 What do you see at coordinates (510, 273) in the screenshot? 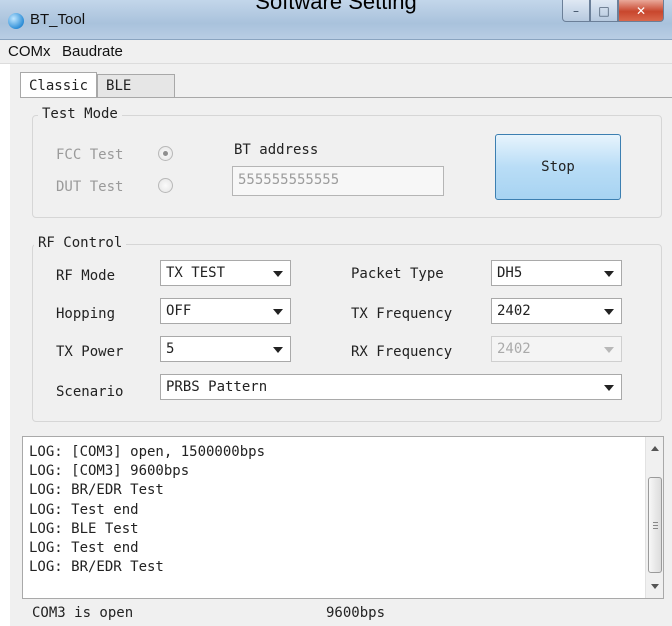
I see `packet-type-value: DH5` at bounding box center [510, 273].